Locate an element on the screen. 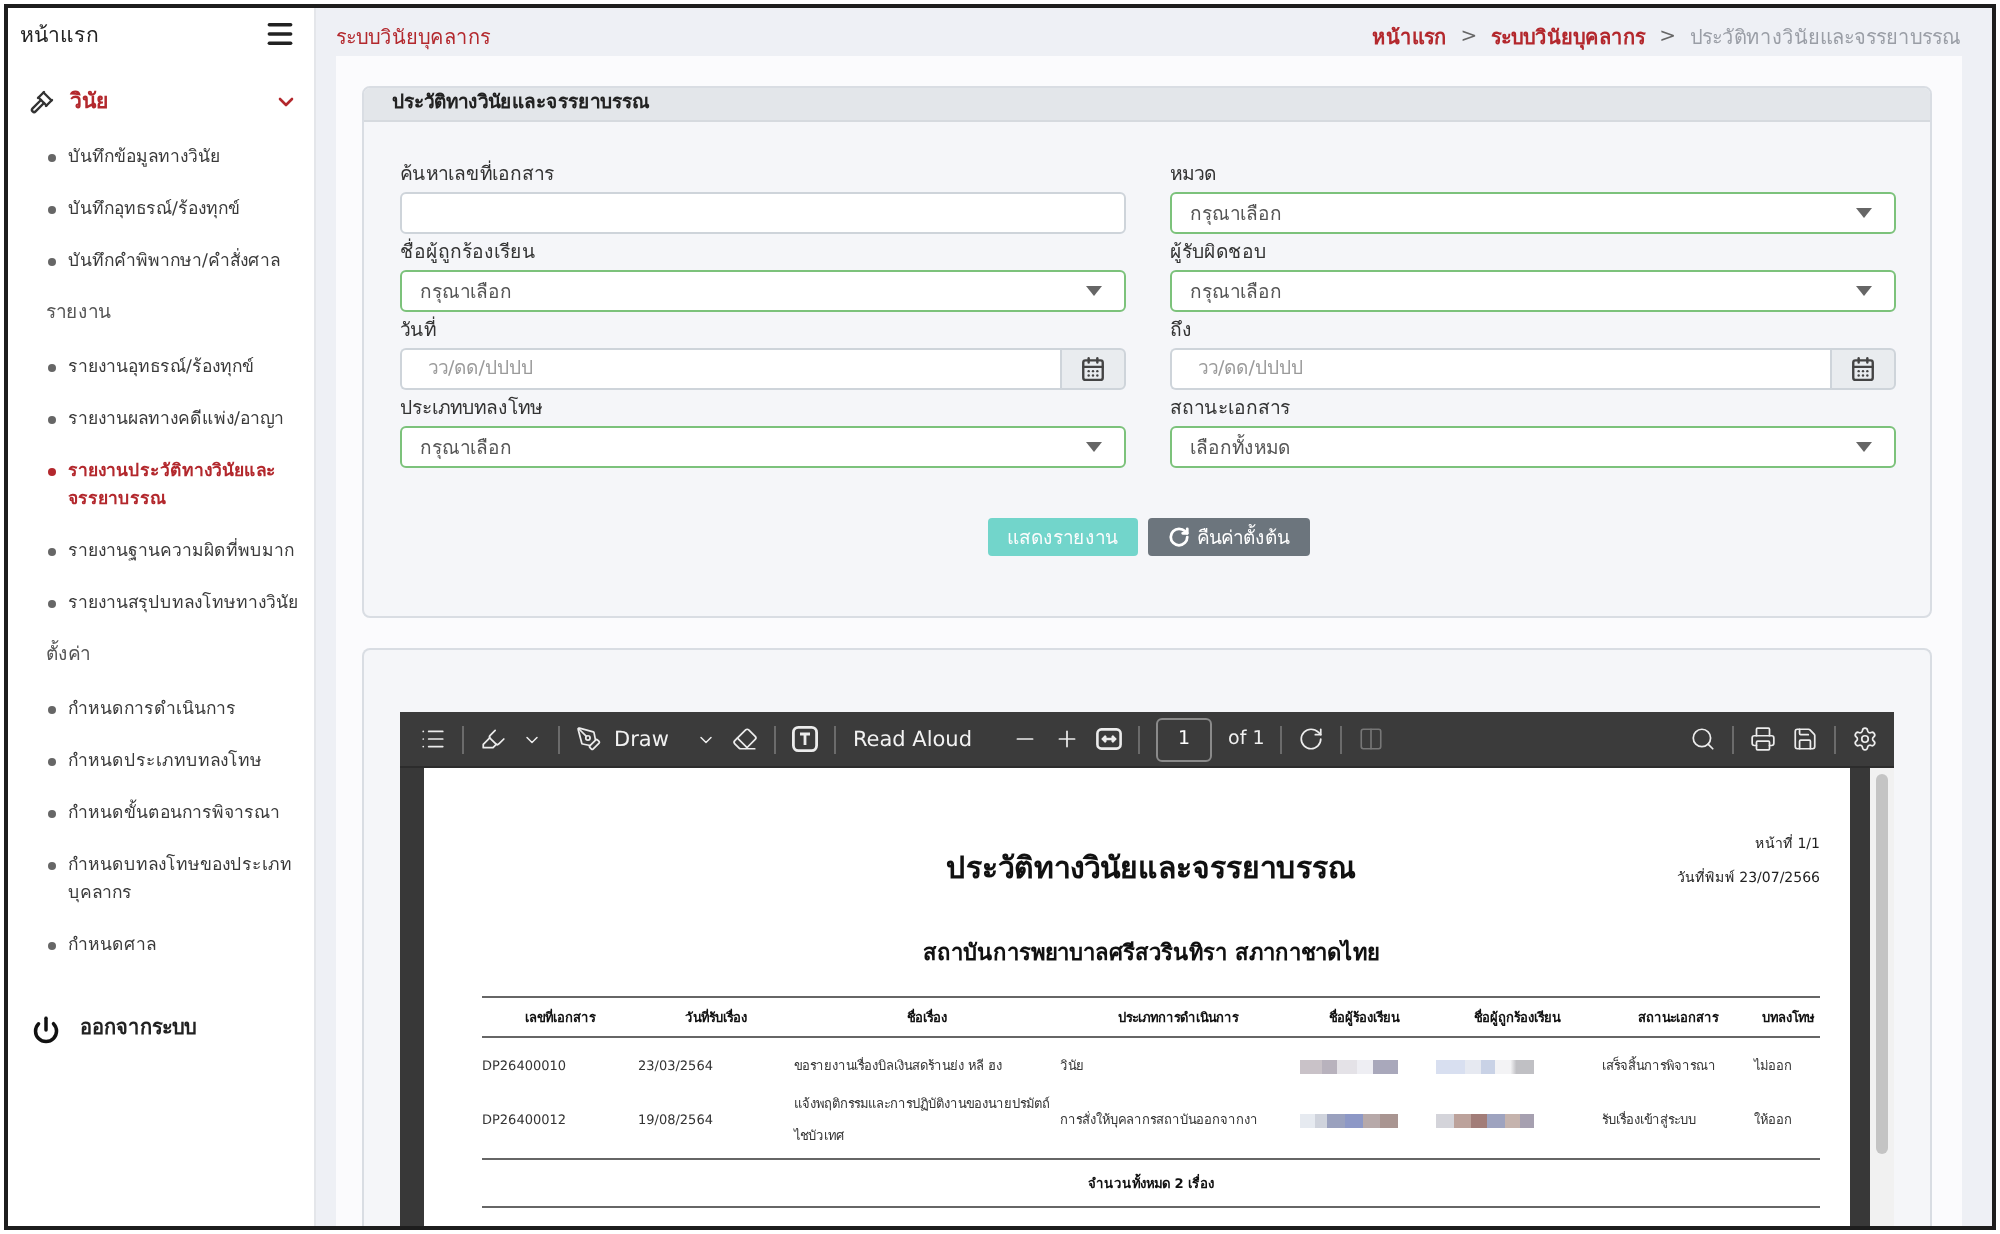 Image resolution: width=2000 pixels, height=1234 pixels. menu-section: วินัย is located at coordinates (161, 96).